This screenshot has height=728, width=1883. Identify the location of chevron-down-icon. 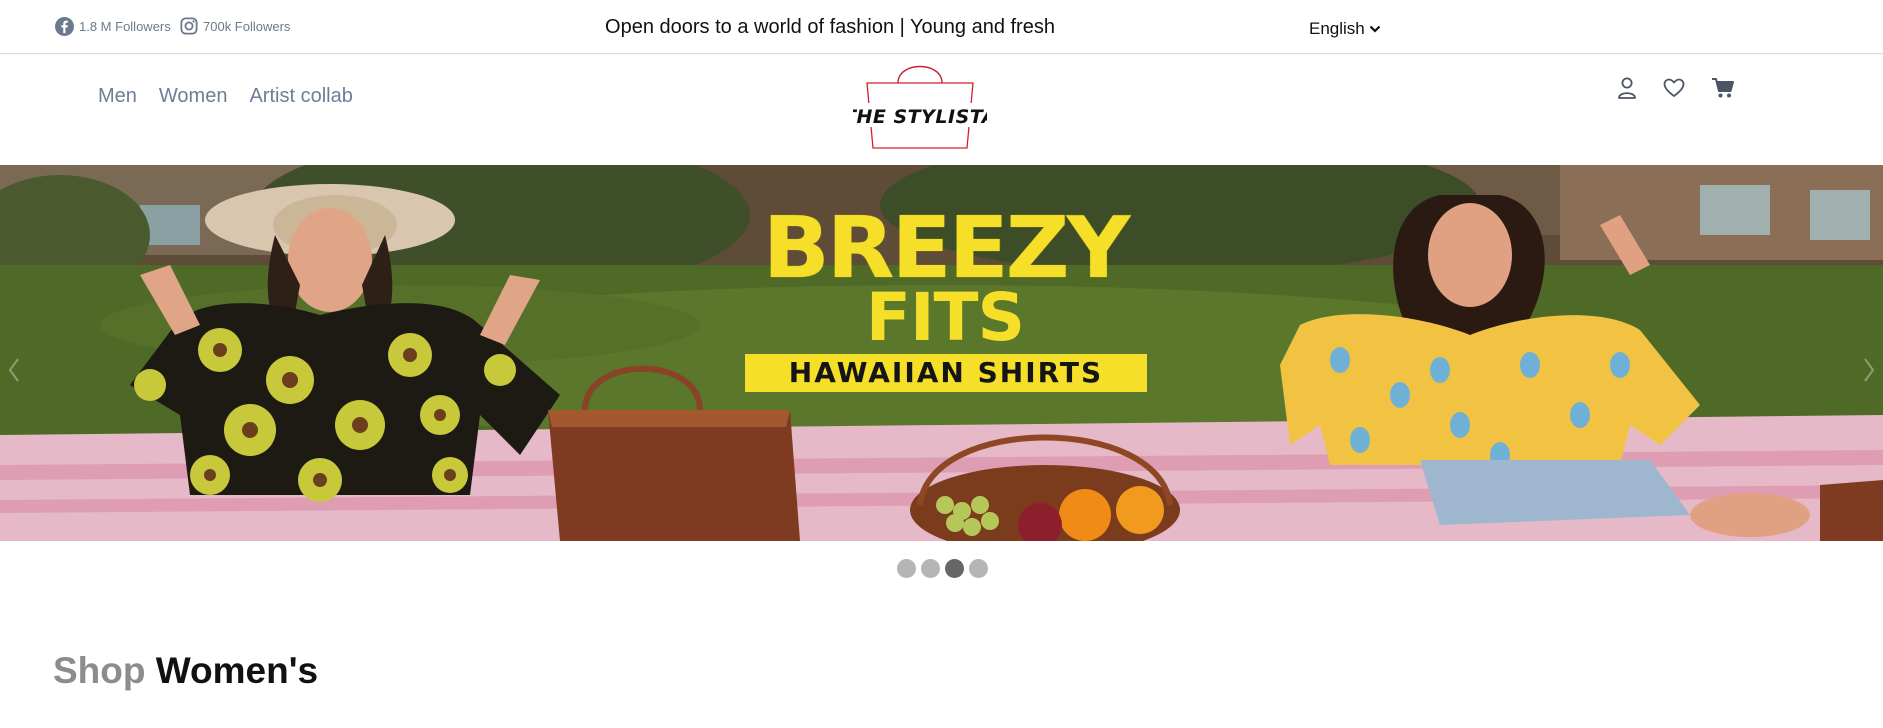
(1375, 29).